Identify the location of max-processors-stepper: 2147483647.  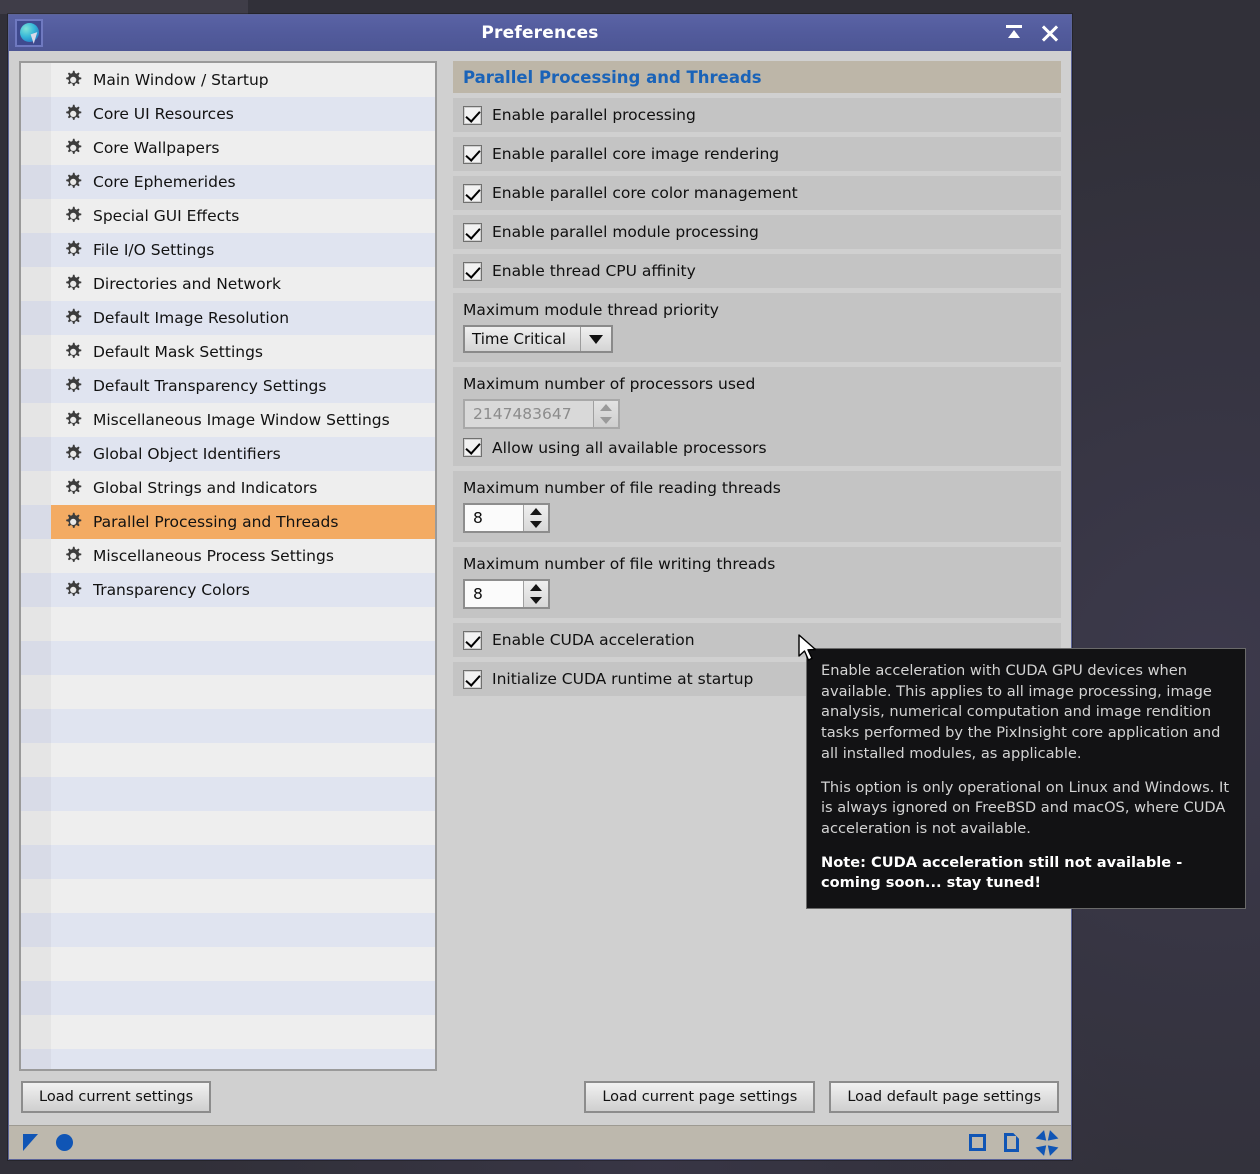
(541, 414).